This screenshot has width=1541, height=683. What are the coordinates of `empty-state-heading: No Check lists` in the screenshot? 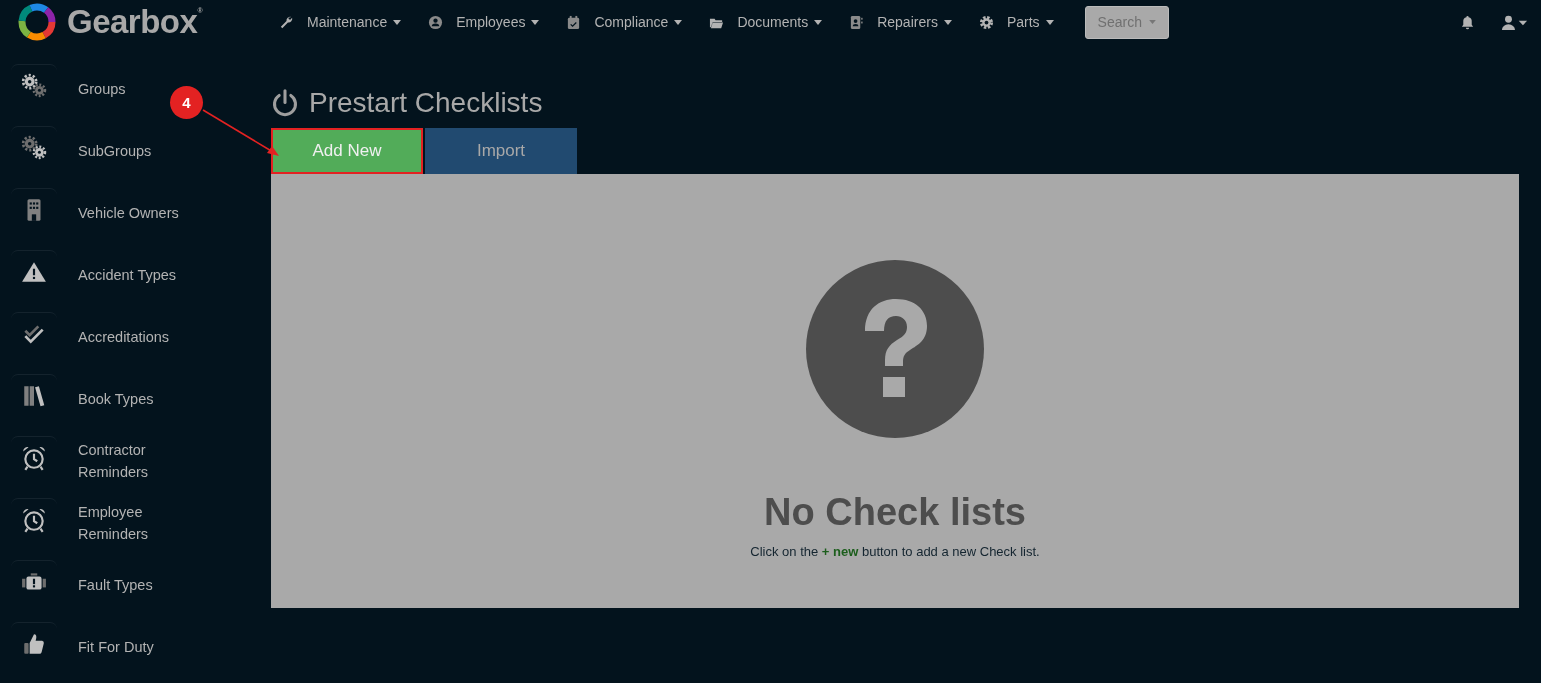 It's located at (895, 512).